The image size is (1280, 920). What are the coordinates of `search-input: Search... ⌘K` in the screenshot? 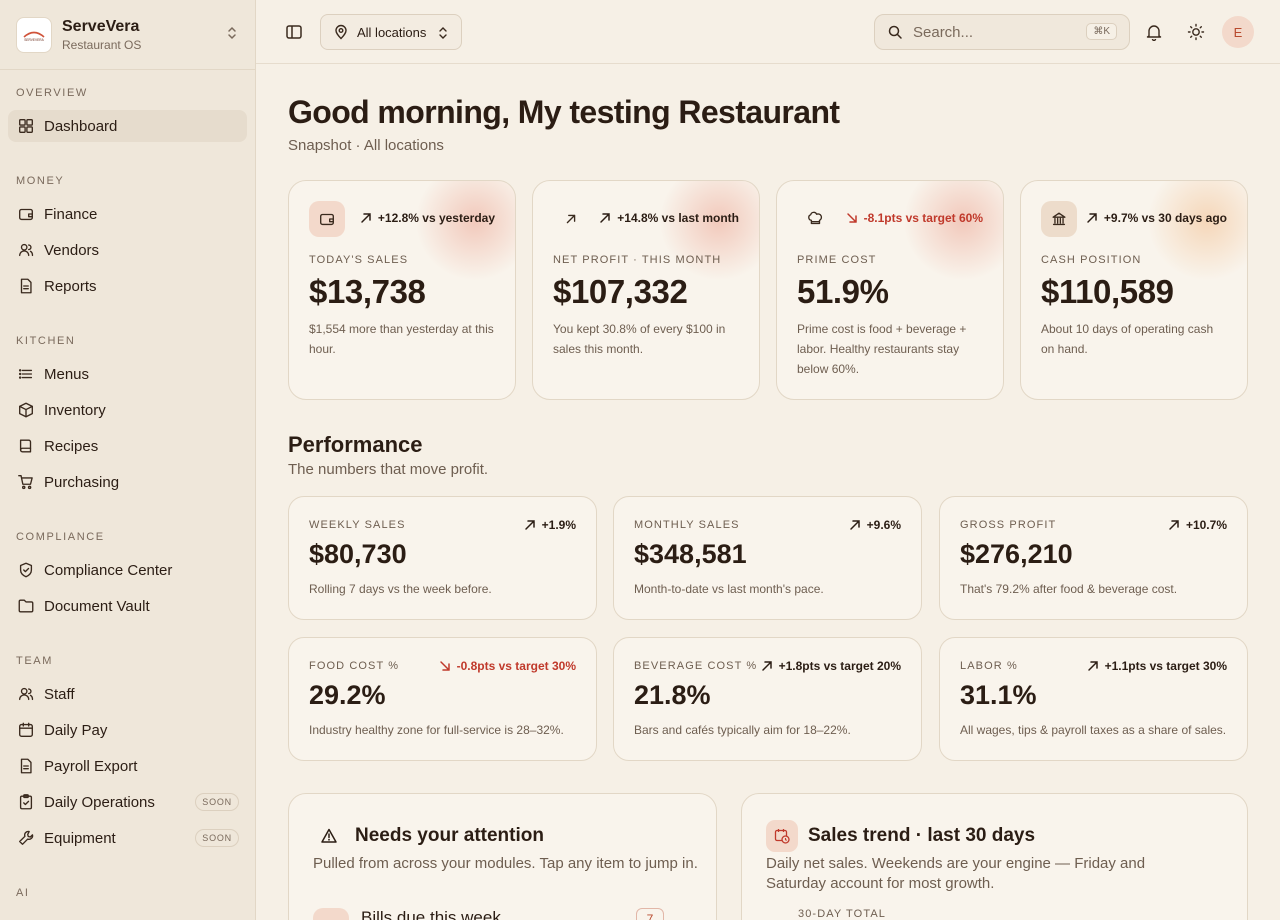 It's located at (1002, 32).